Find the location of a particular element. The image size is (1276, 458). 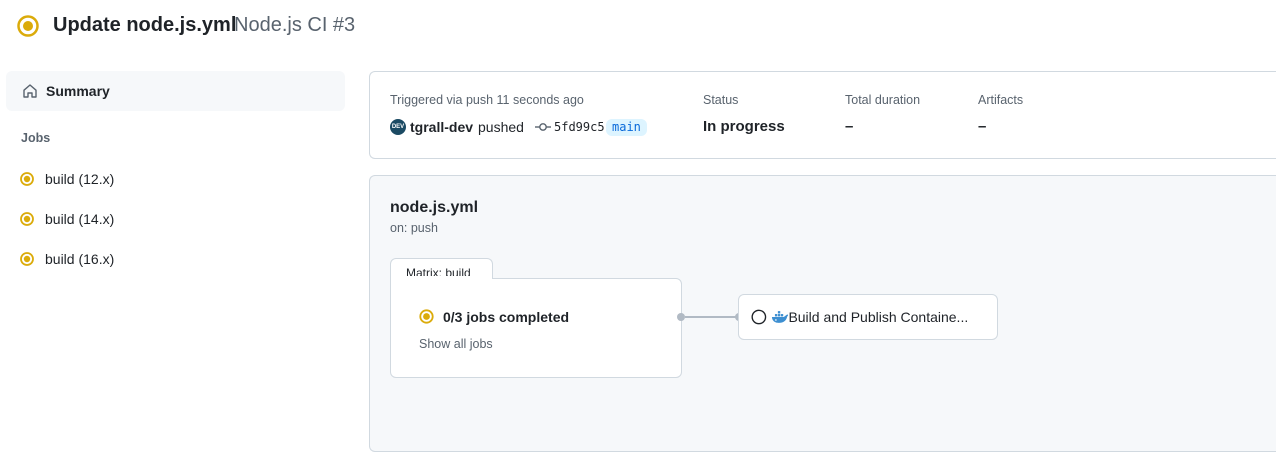

jobs-heading: Jobs is located at coordinates (36, 138).